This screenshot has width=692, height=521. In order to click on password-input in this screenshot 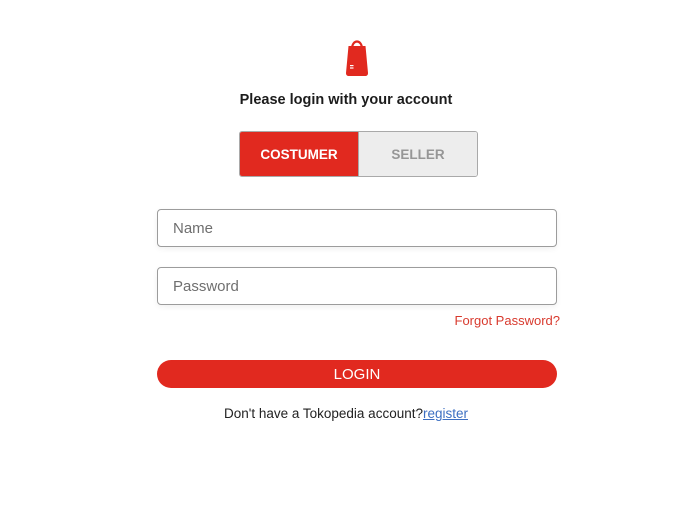, I will do `click(357, 286)`.